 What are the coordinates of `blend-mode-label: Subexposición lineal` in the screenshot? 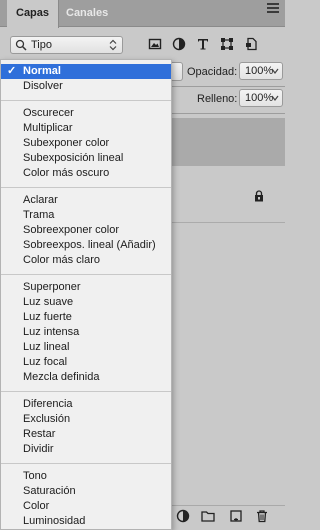 It's located at (73, 158).